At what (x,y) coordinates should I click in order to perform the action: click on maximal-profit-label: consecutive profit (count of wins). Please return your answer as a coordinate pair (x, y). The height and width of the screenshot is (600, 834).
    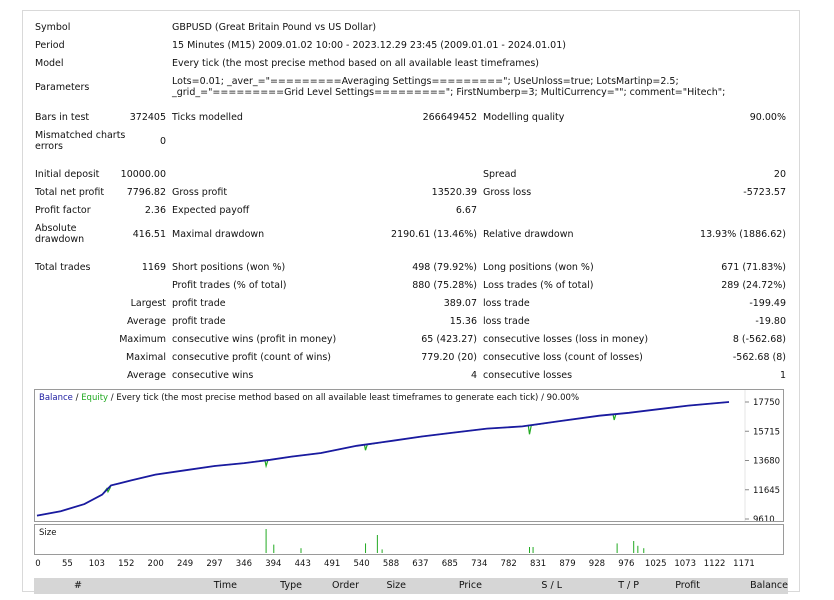
    Looking at the image, I should click on (252, 357).